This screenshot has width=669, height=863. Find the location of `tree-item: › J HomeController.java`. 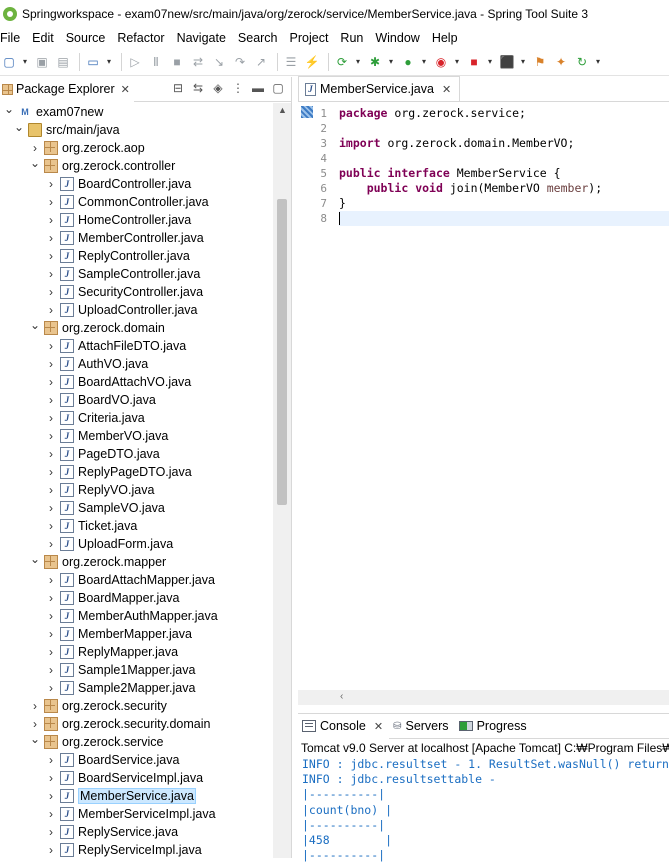

tree-item: › J HomeController.java is located at coordinates (137, 220).